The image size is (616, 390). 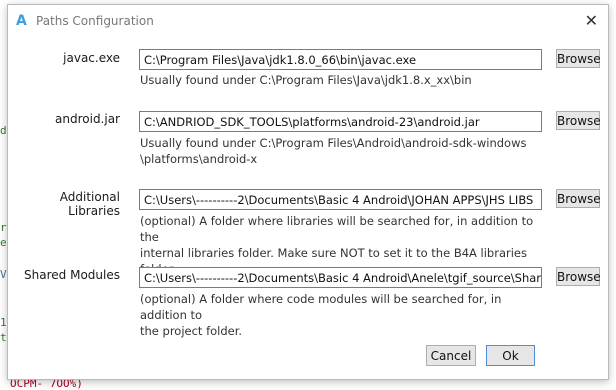 What do you see at coordinates (72, 275) in the screenshot?
I see `shared-modules-label: Shared Modules` at bounding box center [72, 275].